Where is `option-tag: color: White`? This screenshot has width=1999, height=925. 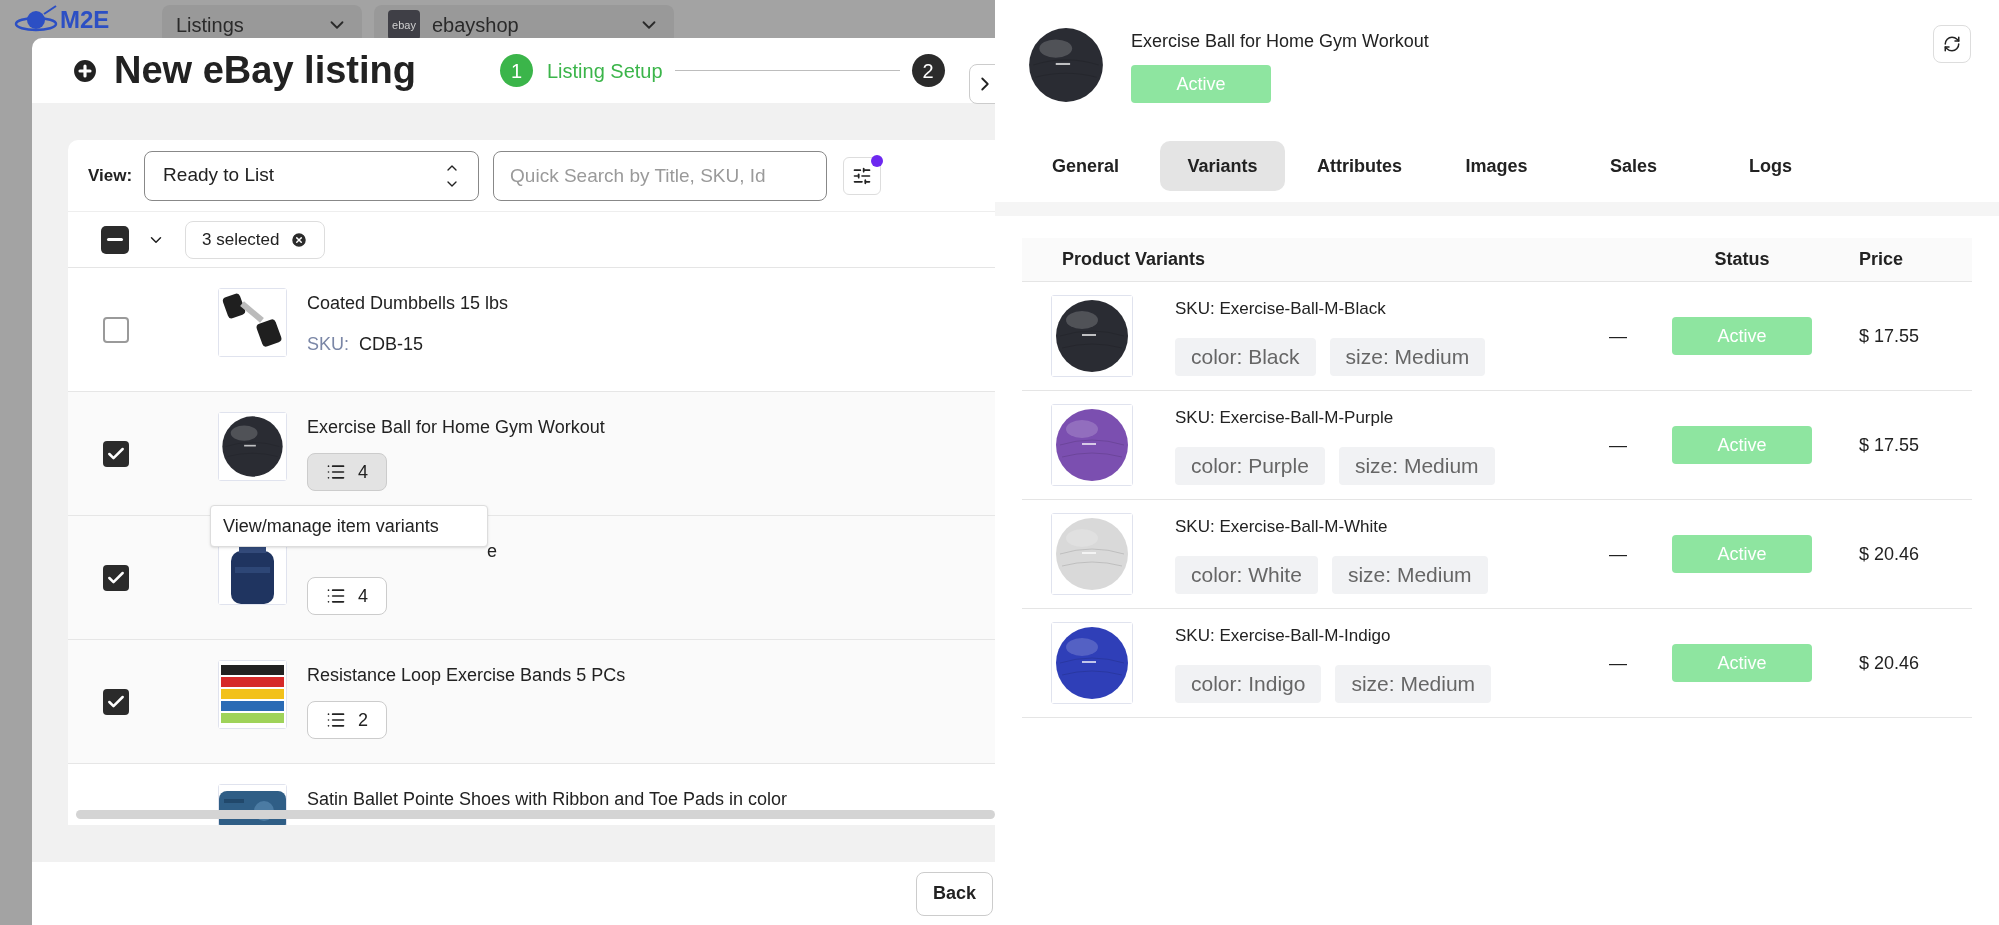
option-tag: color: White is located at coordinates (1246, 574).